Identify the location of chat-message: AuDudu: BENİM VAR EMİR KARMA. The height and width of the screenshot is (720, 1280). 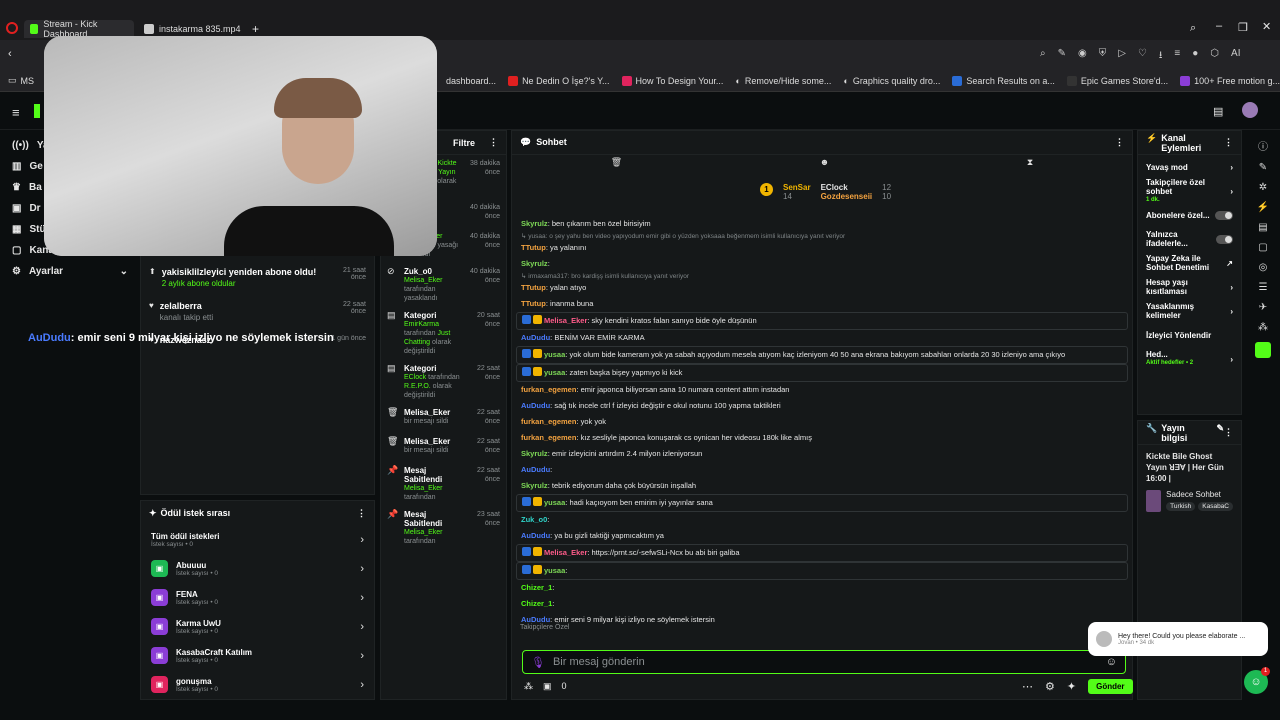
(822, 338).